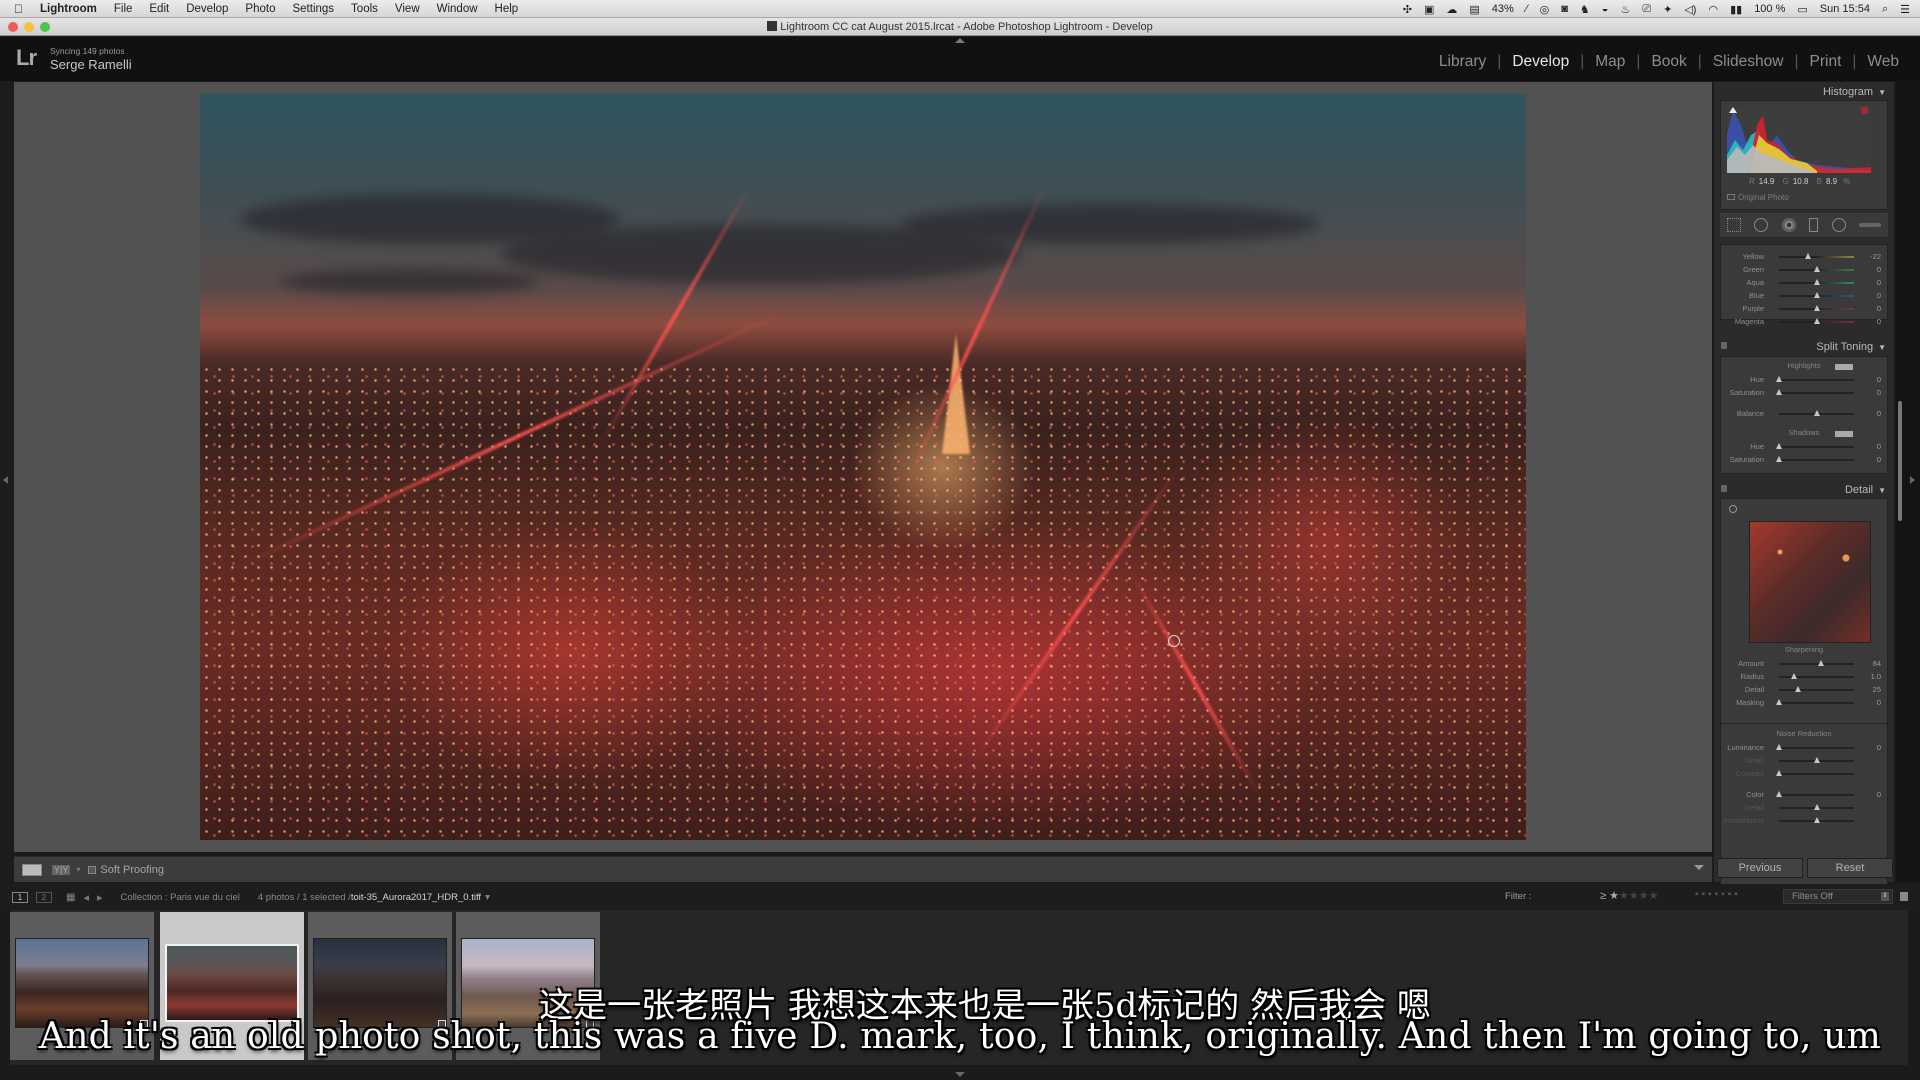 Image resolution: width=1920 pixels, height=1080 pixels. I want to click on slider-value: 25, so click(1877, 689).